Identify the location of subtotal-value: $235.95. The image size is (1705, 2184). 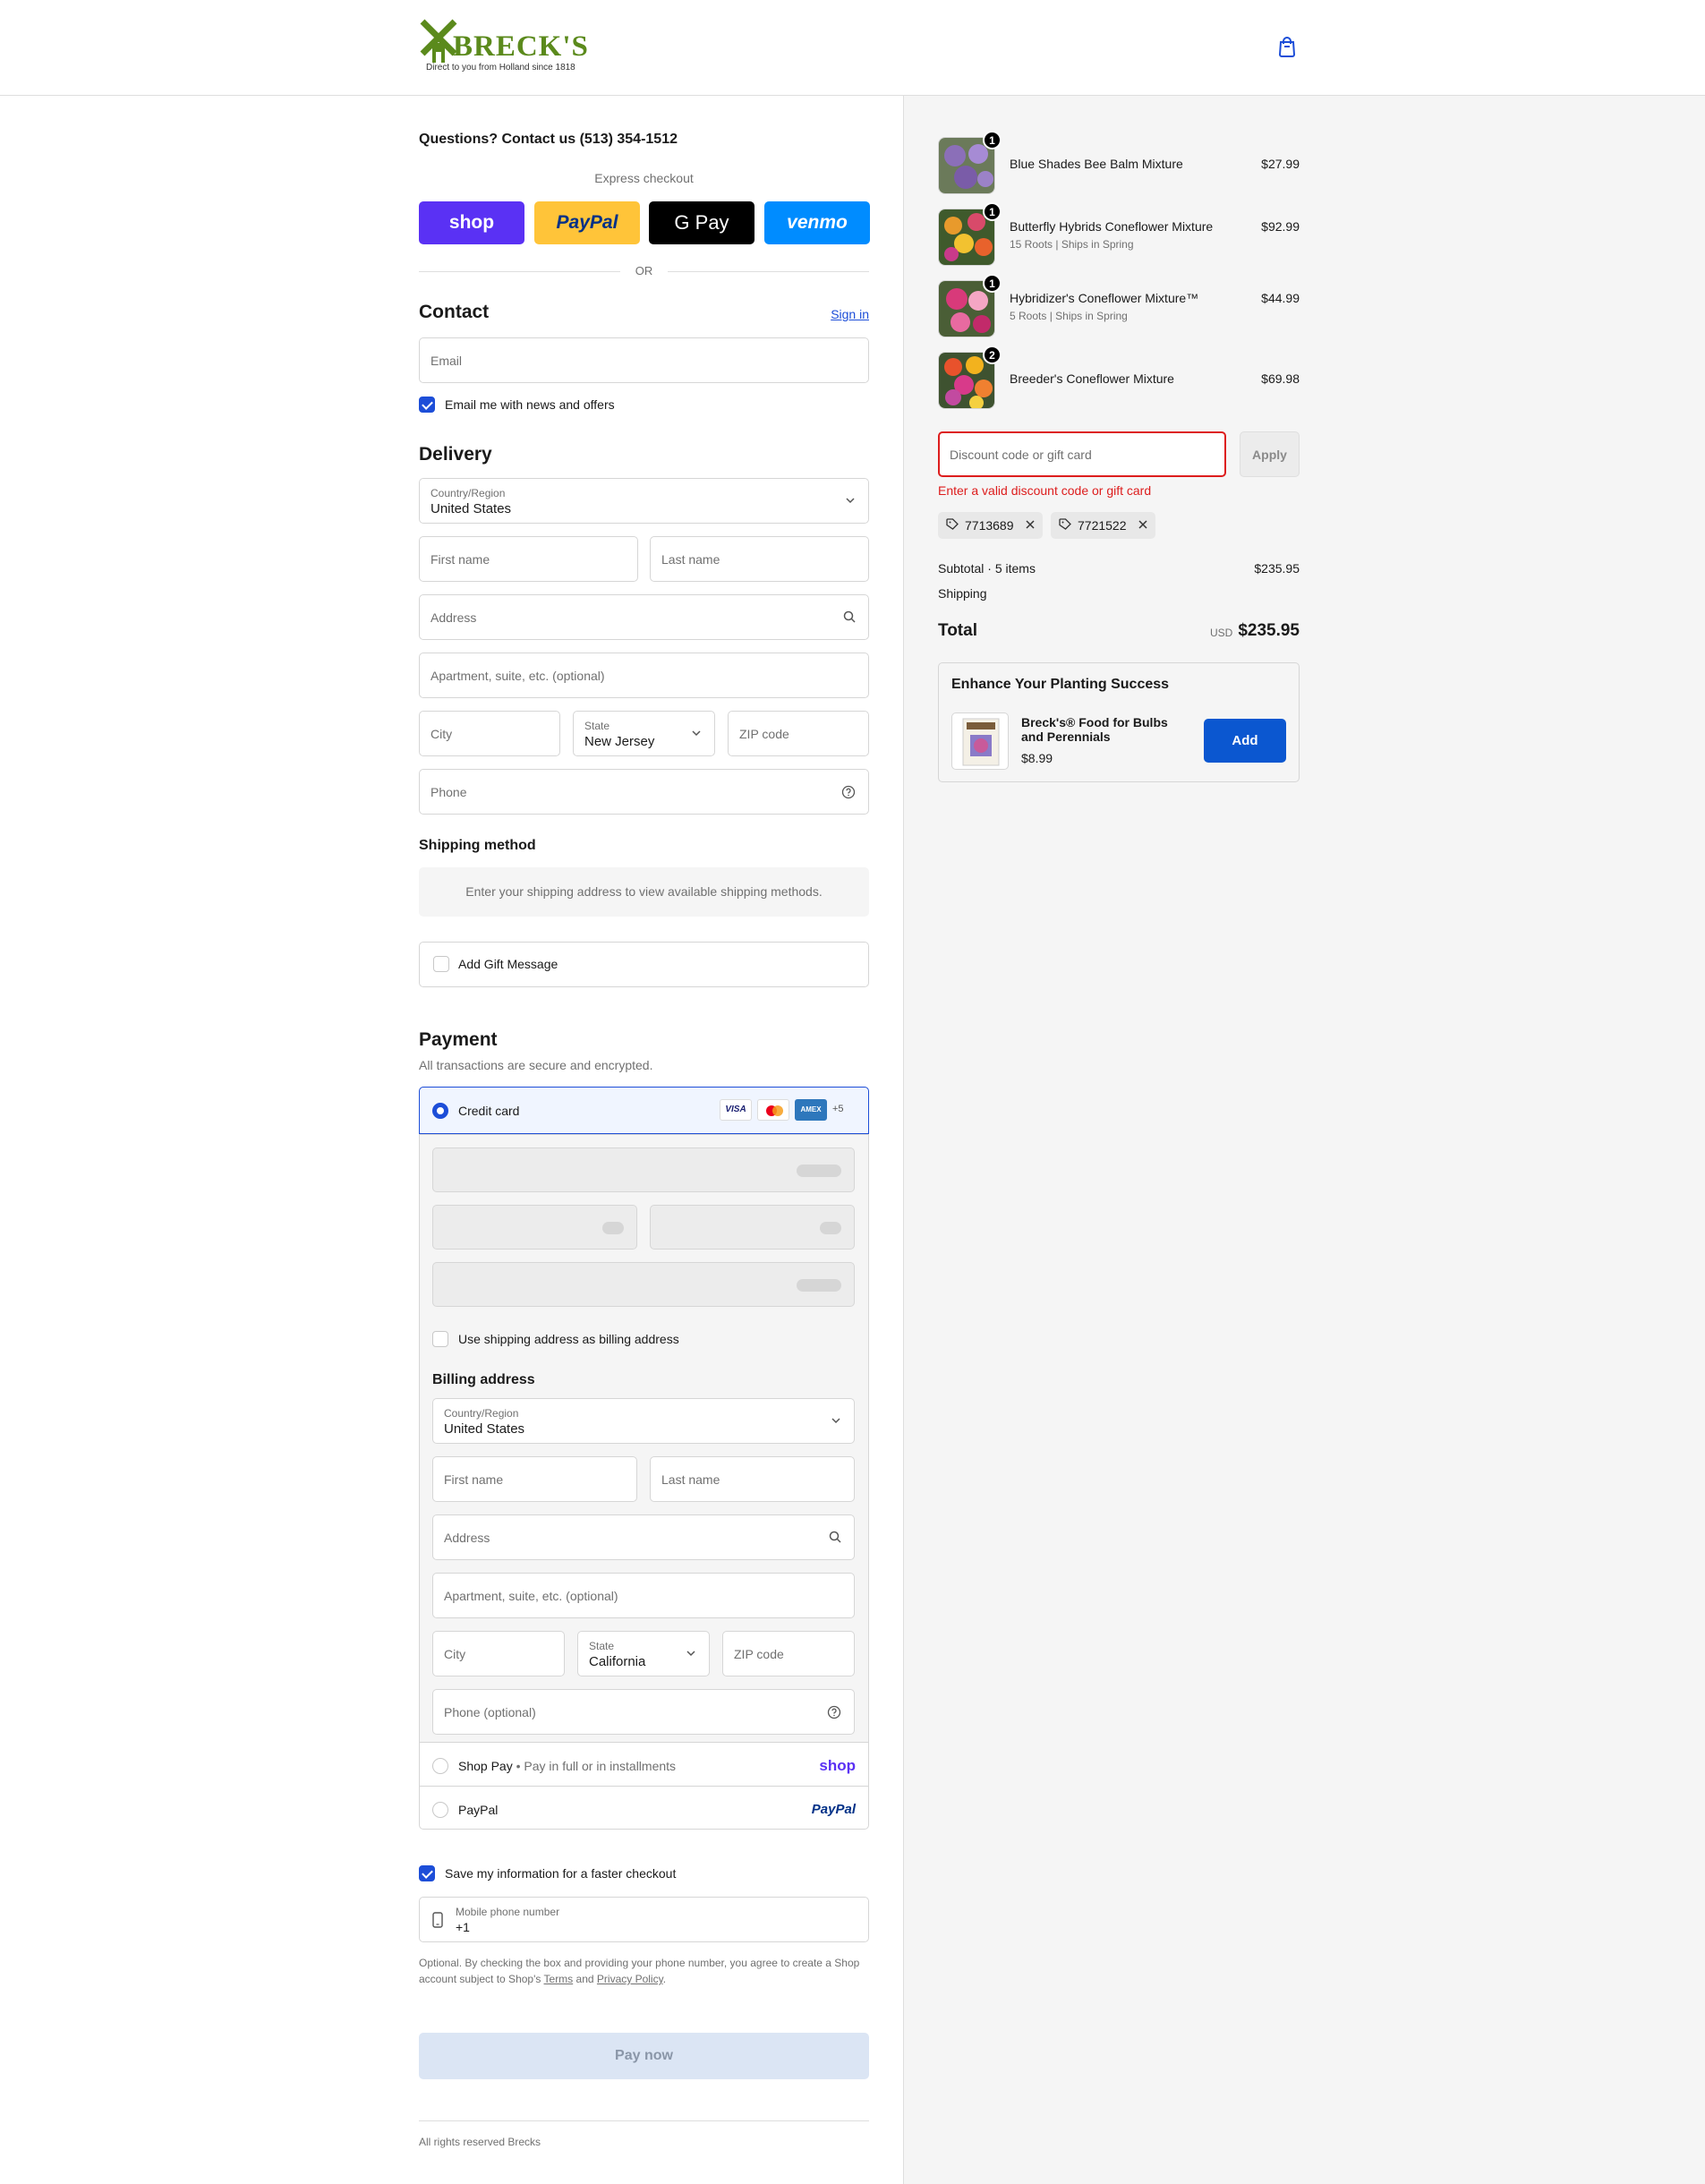
(1277, 568).